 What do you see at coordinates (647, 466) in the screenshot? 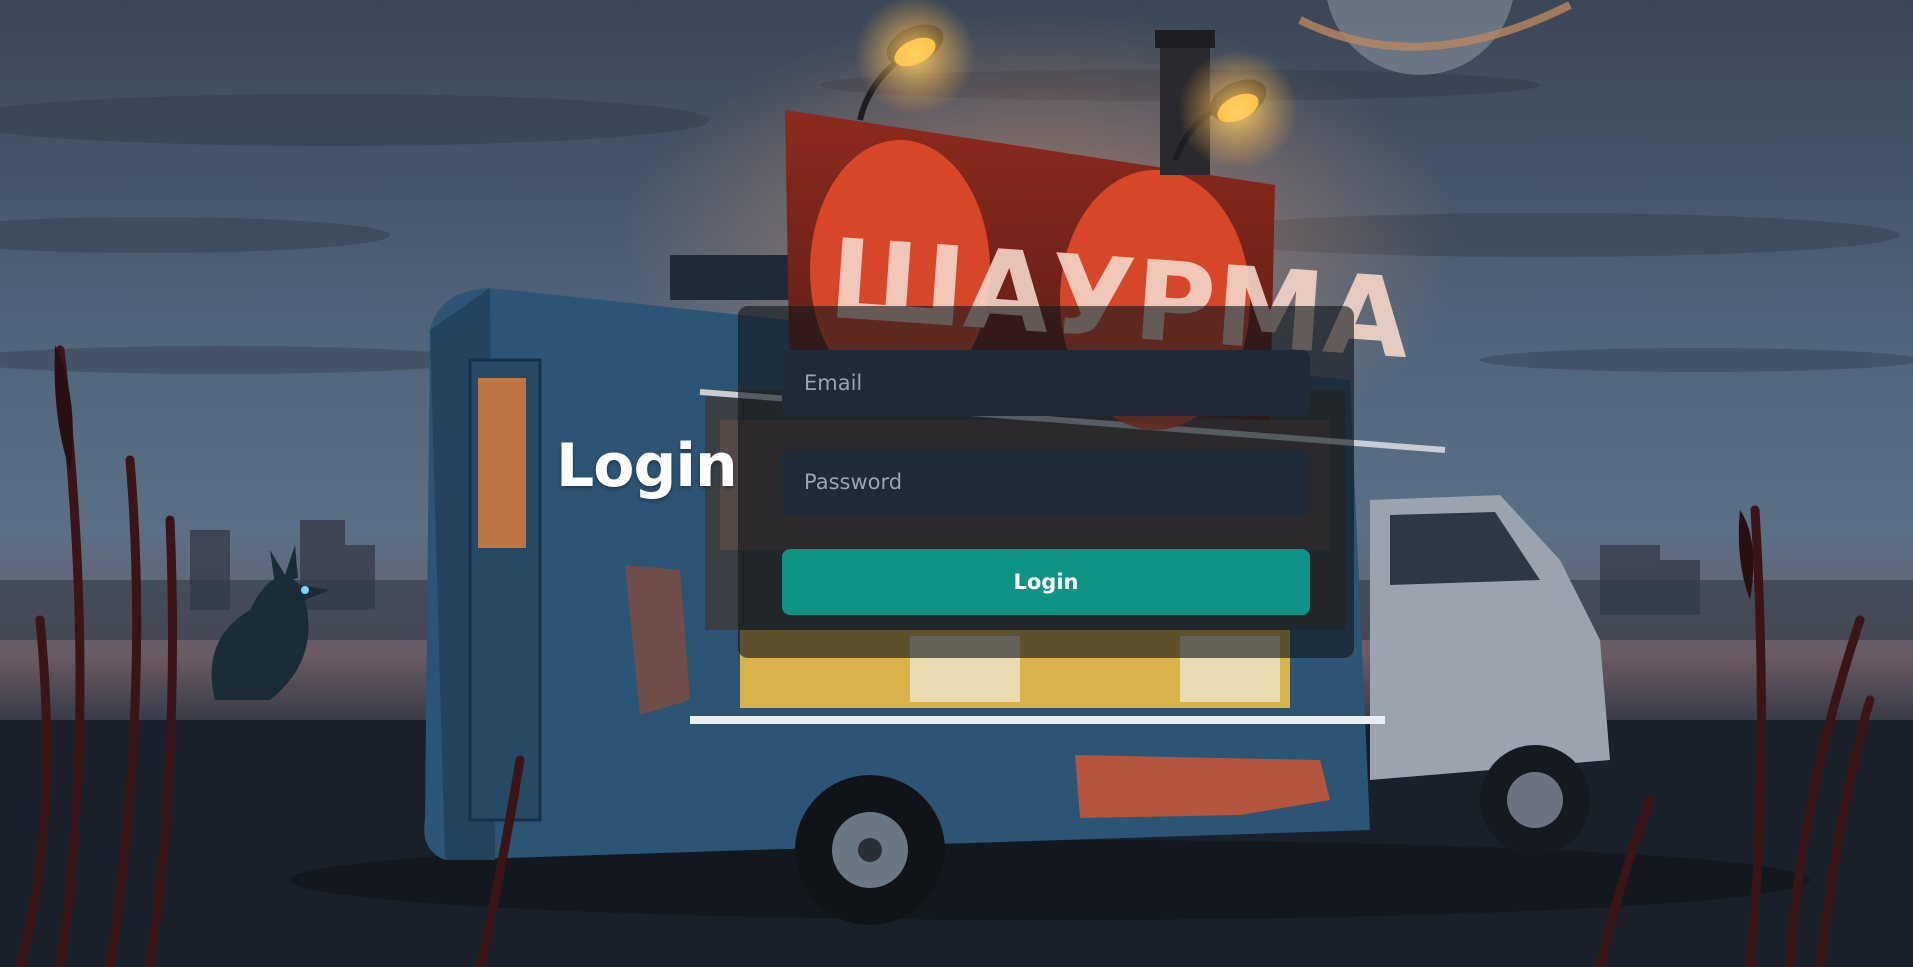
I see `page-title: Login` at bounding box center [647, 466].